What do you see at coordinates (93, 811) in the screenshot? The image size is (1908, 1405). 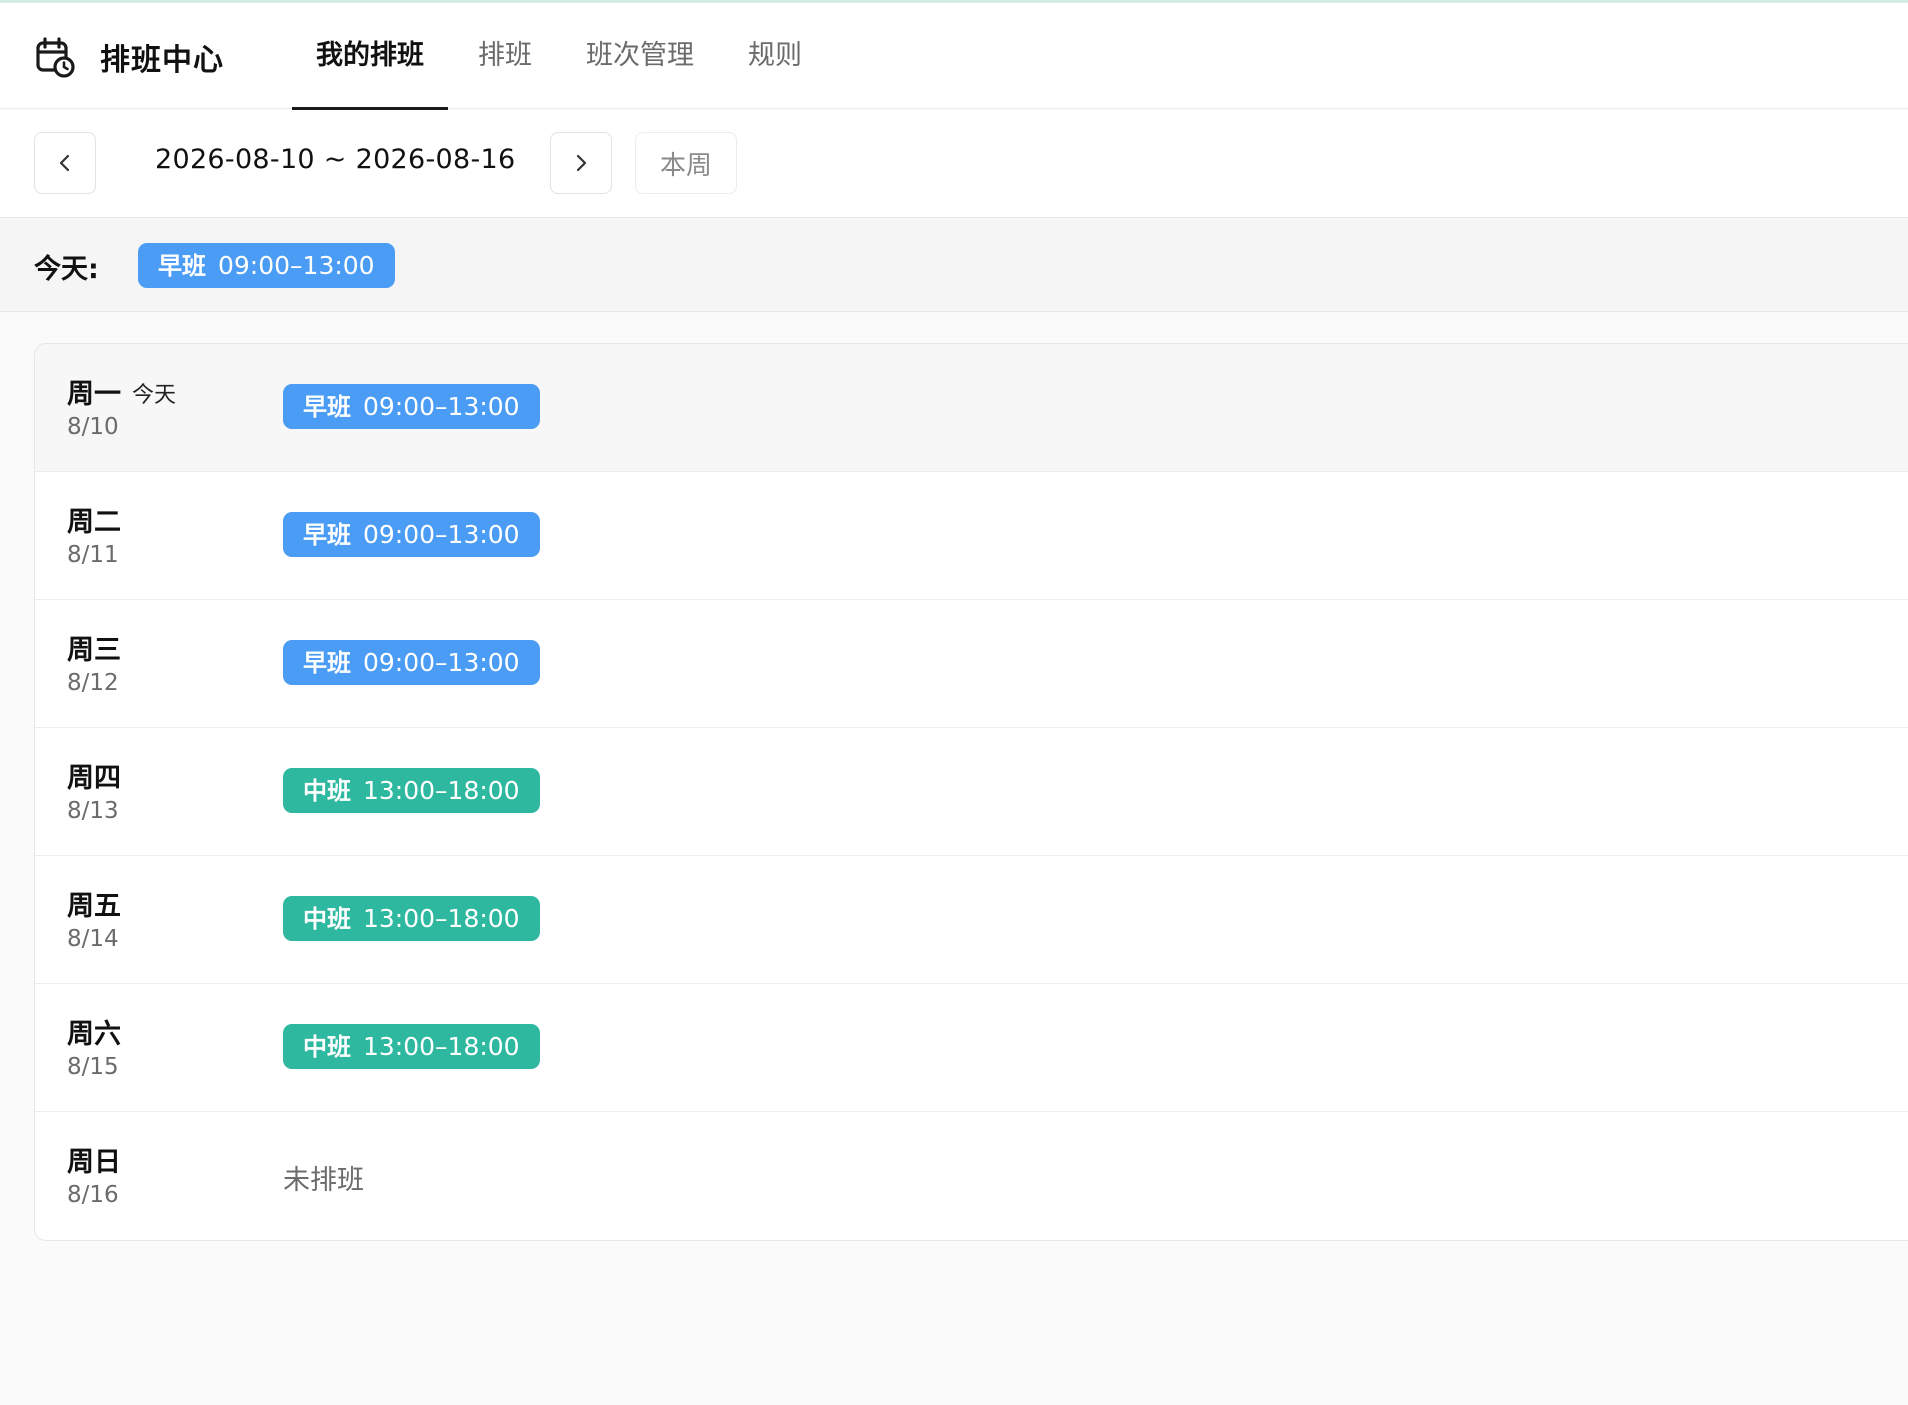 I see `day-date: 8/13` at bounding box center [93, 811].